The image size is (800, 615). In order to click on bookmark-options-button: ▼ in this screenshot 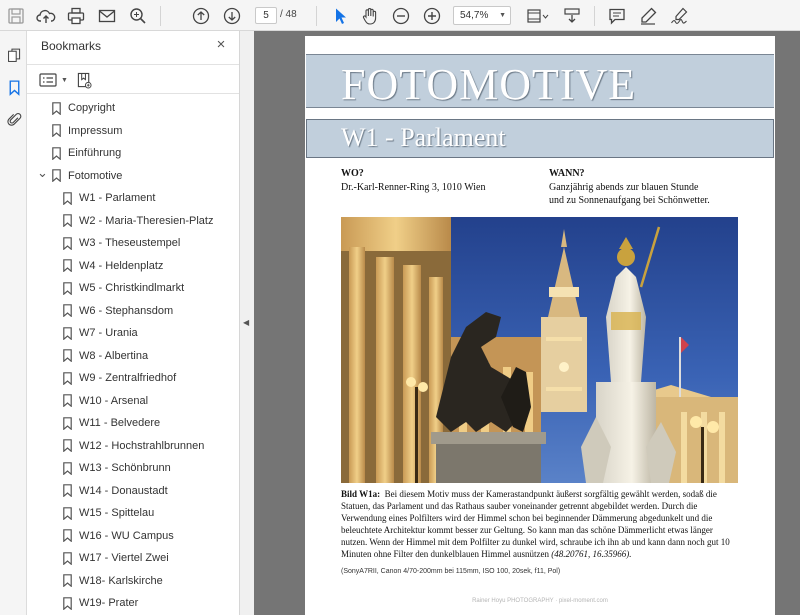, I will do `click(53, 80)`.